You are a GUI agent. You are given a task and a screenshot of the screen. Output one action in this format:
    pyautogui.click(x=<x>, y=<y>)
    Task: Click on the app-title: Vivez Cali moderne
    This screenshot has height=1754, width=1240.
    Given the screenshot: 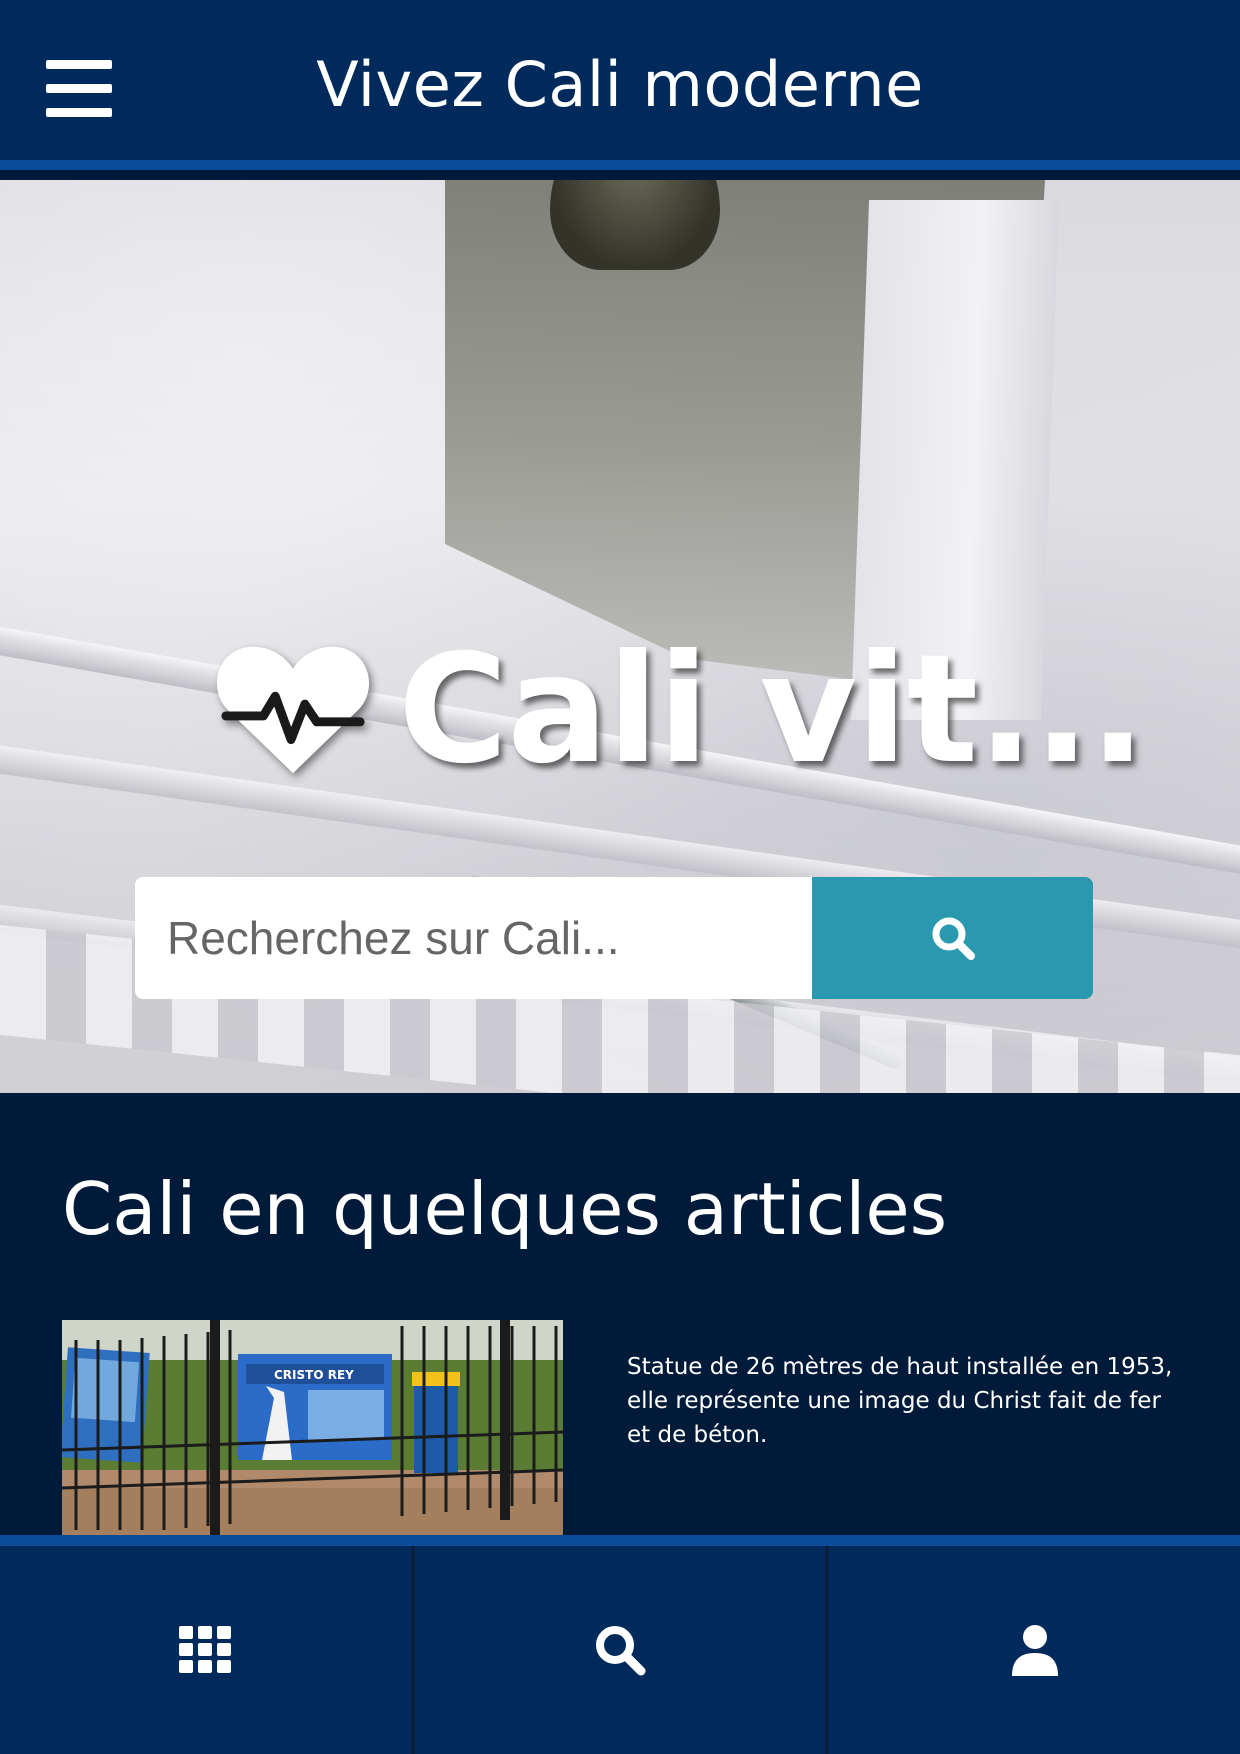 What is the action you would take?
    pyautogui.click(x=620, y=84)
    